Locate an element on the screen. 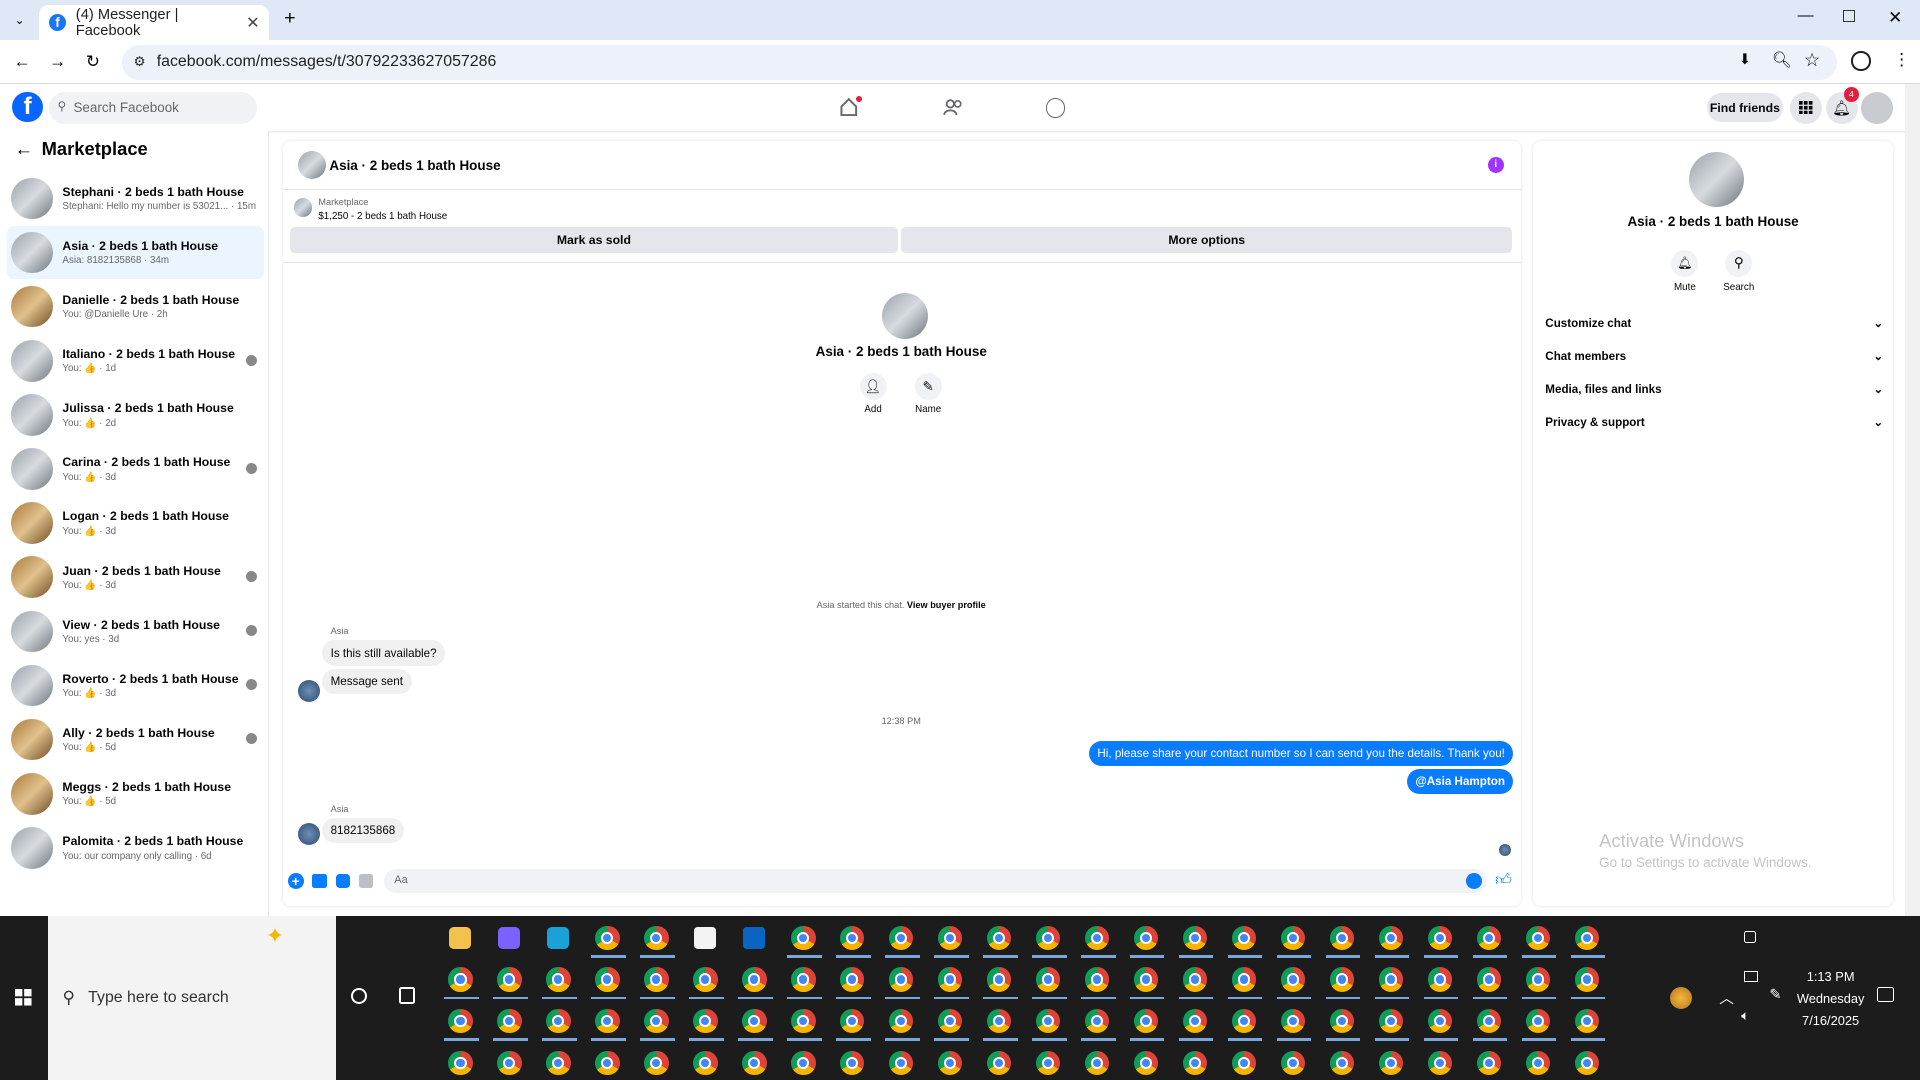  edit-name-button: ✎ is located at coordinates (928, 387).